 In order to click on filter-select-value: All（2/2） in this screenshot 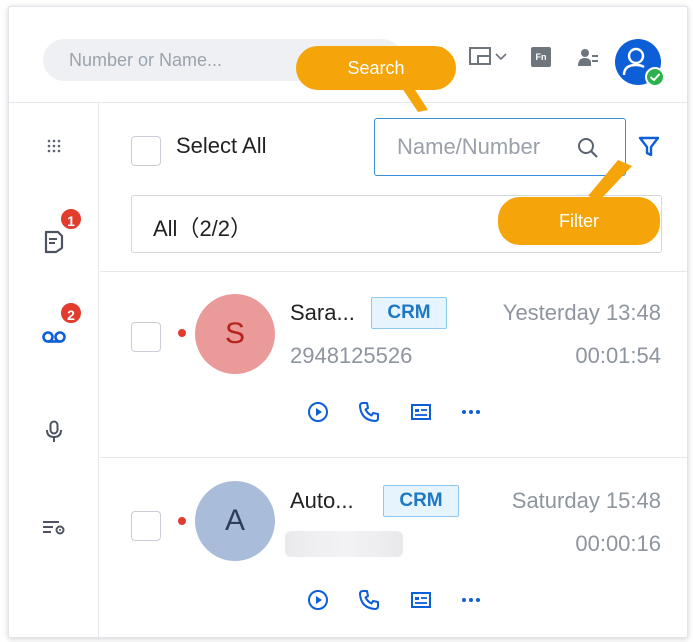, I will do `click(203, 228)`.